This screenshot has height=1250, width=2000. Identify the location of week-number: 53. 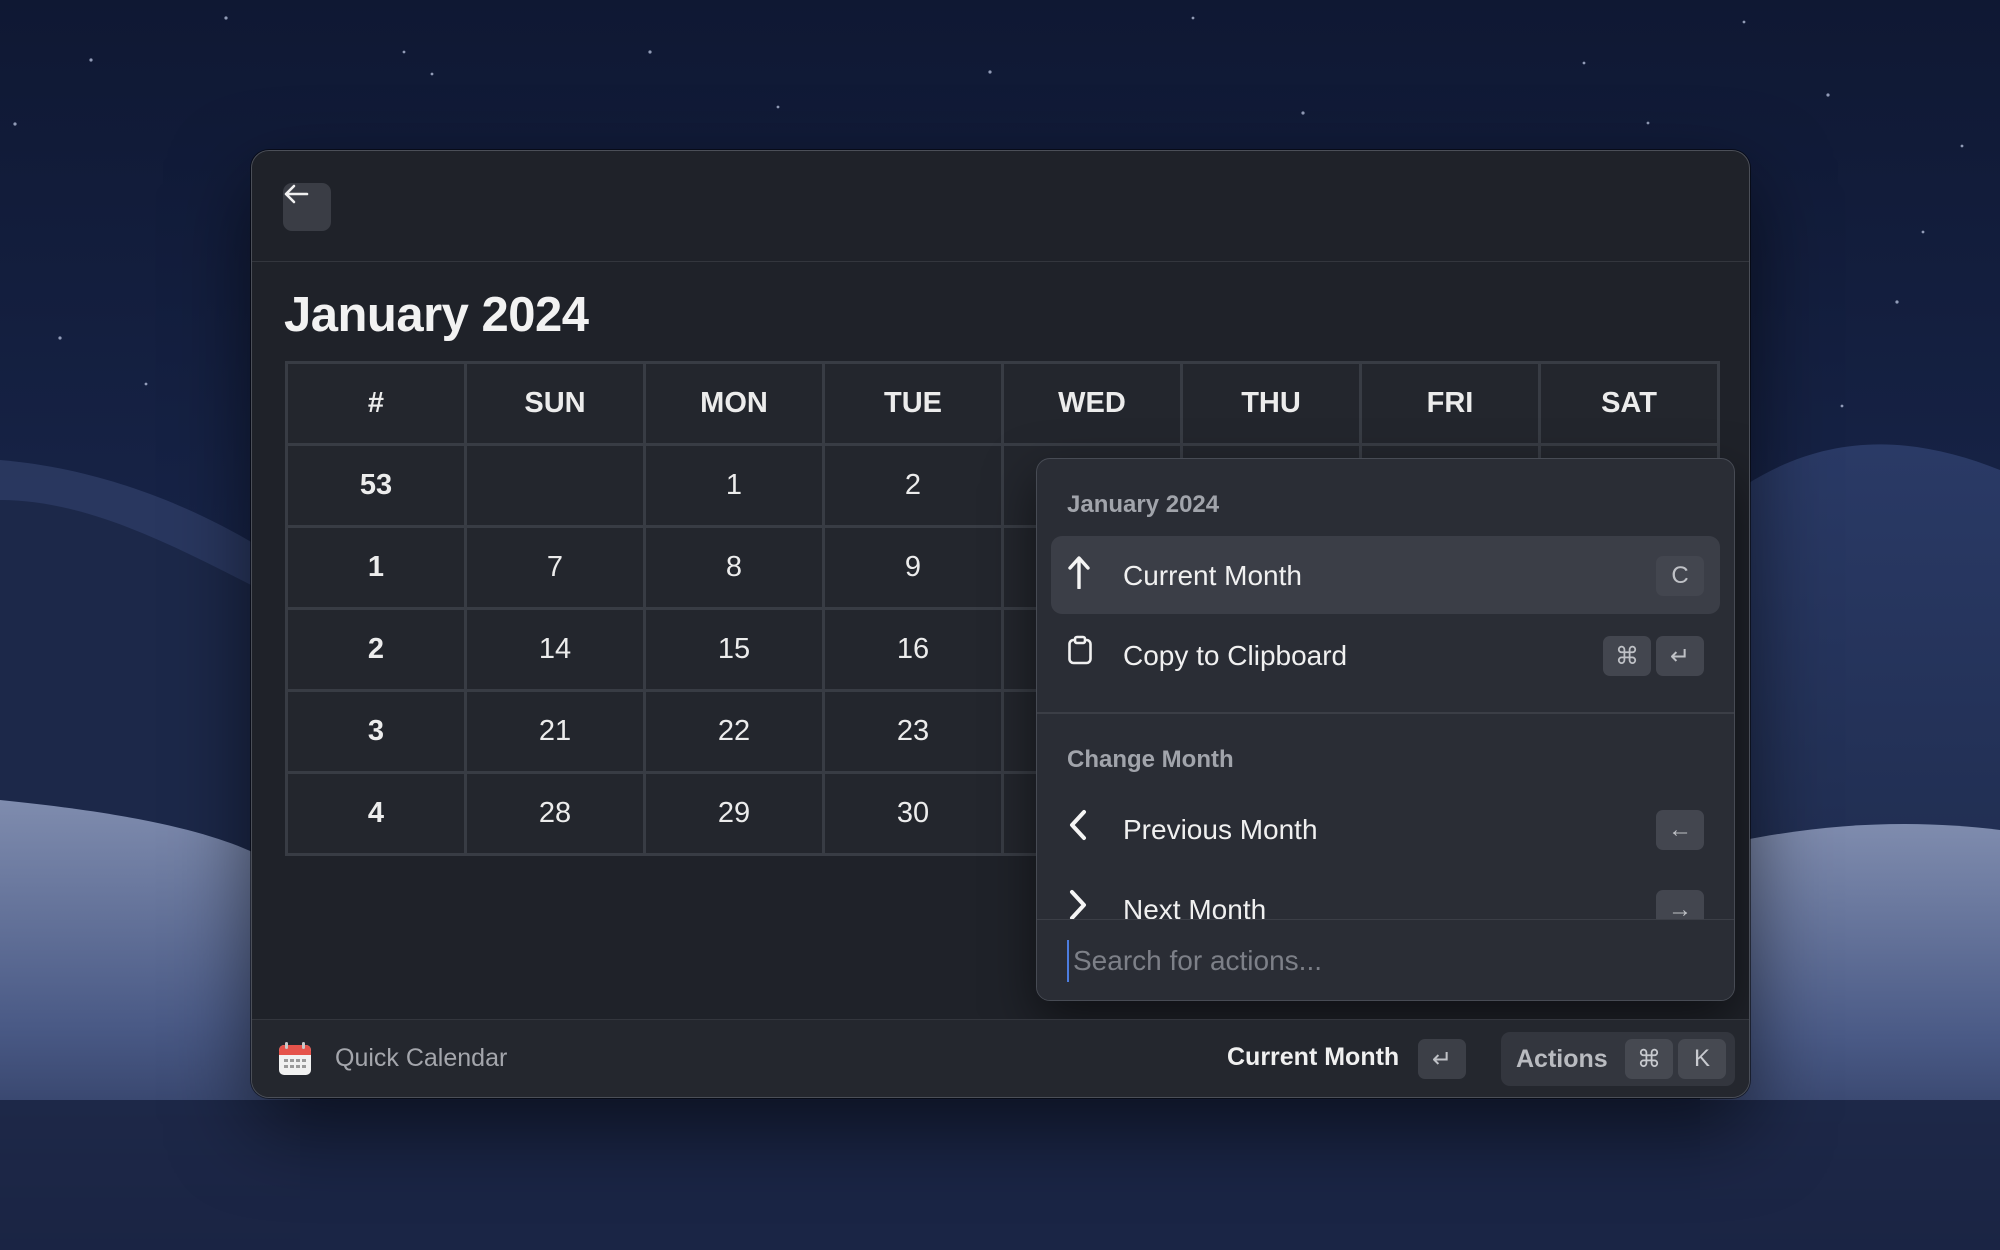
(376, 485).